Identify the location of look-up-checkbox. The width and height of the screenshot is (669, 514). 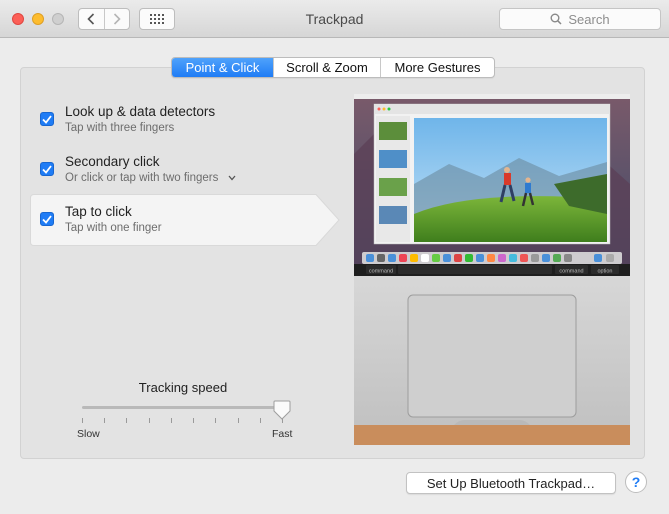
(47, 119).